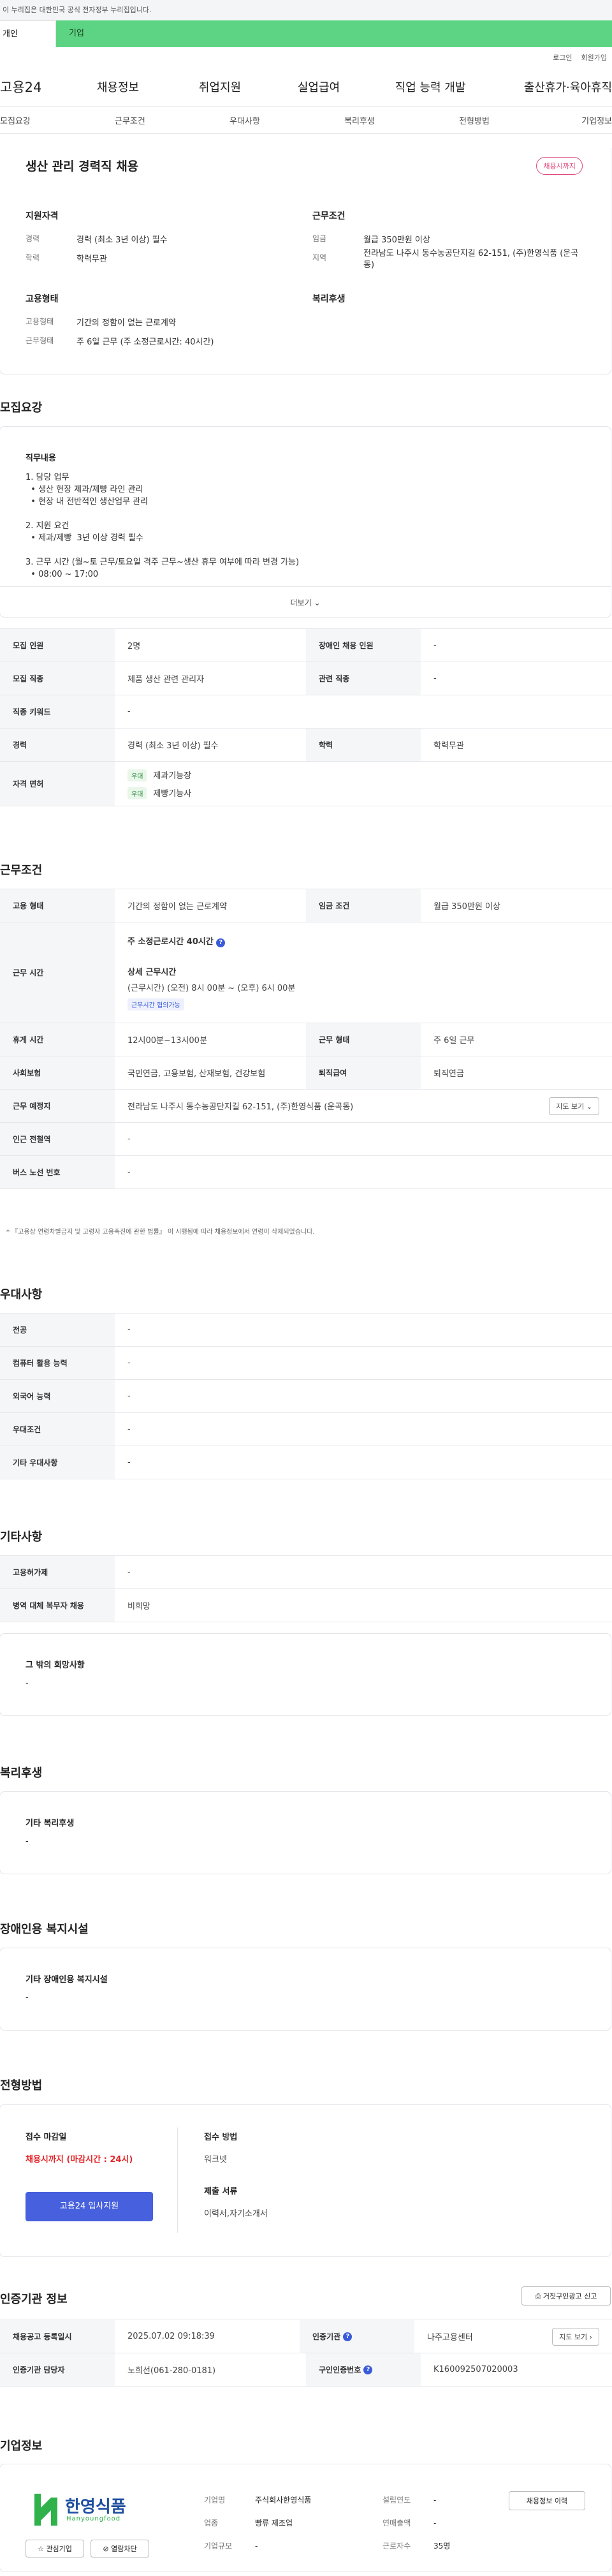 This screenshot has width=612, height=2576. What do you see at coordinates (363, 745) in the screenshot?
I see `row-header: 학력` at bounding box center [363, 745].